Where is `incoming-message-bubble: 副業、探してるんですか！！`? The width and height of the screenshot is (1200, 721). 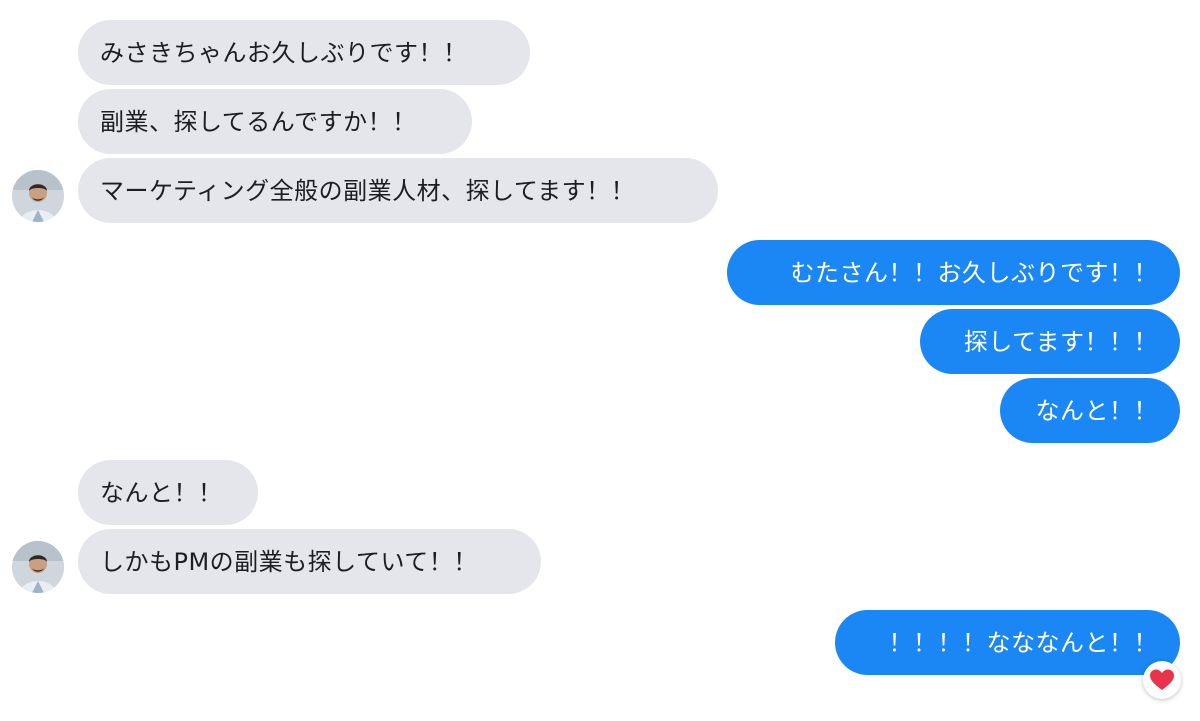 incoming-message-bubble: 副業、探してるんですか！！ is located at coordinates (275, 121).